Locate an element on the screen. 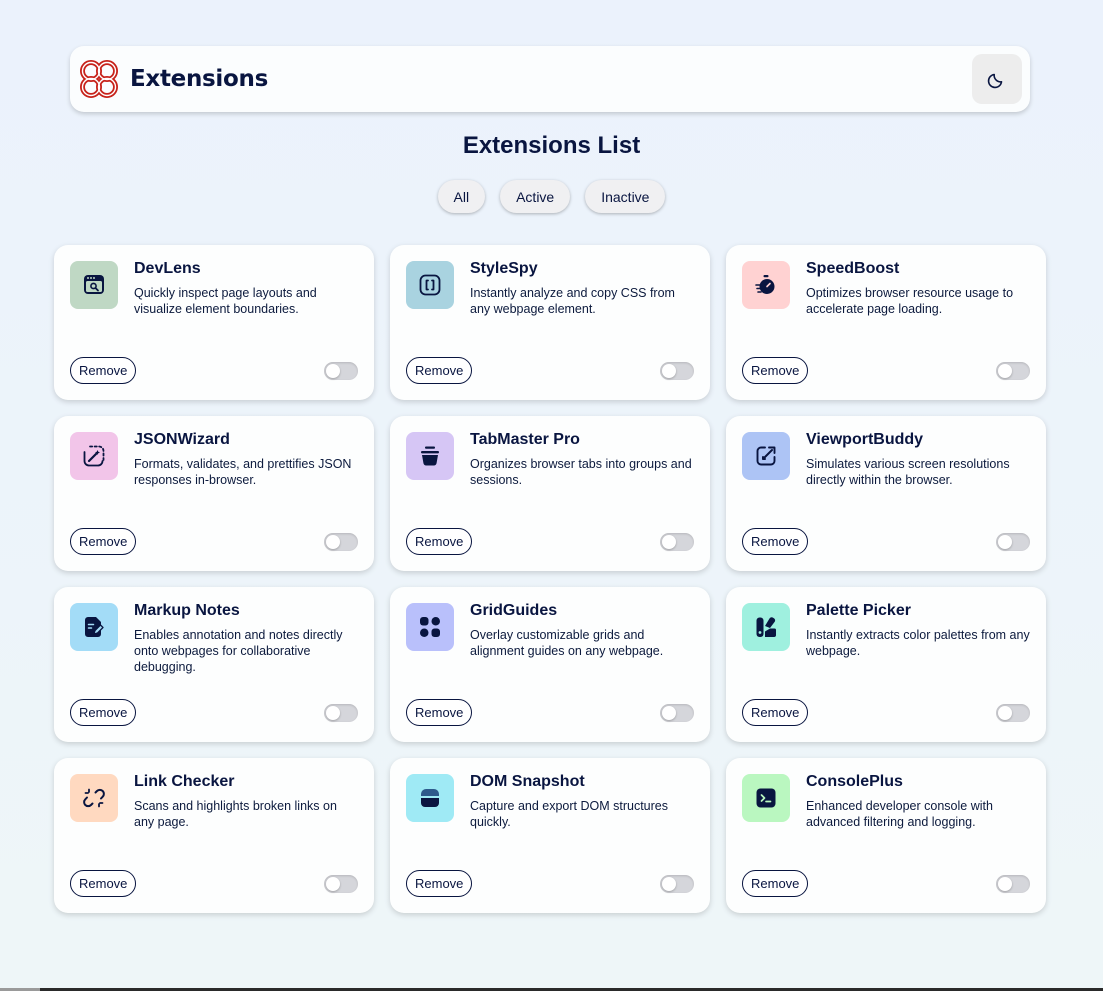 The image size is (1103, 991). palette-icon is located at coordinates (766, 627).